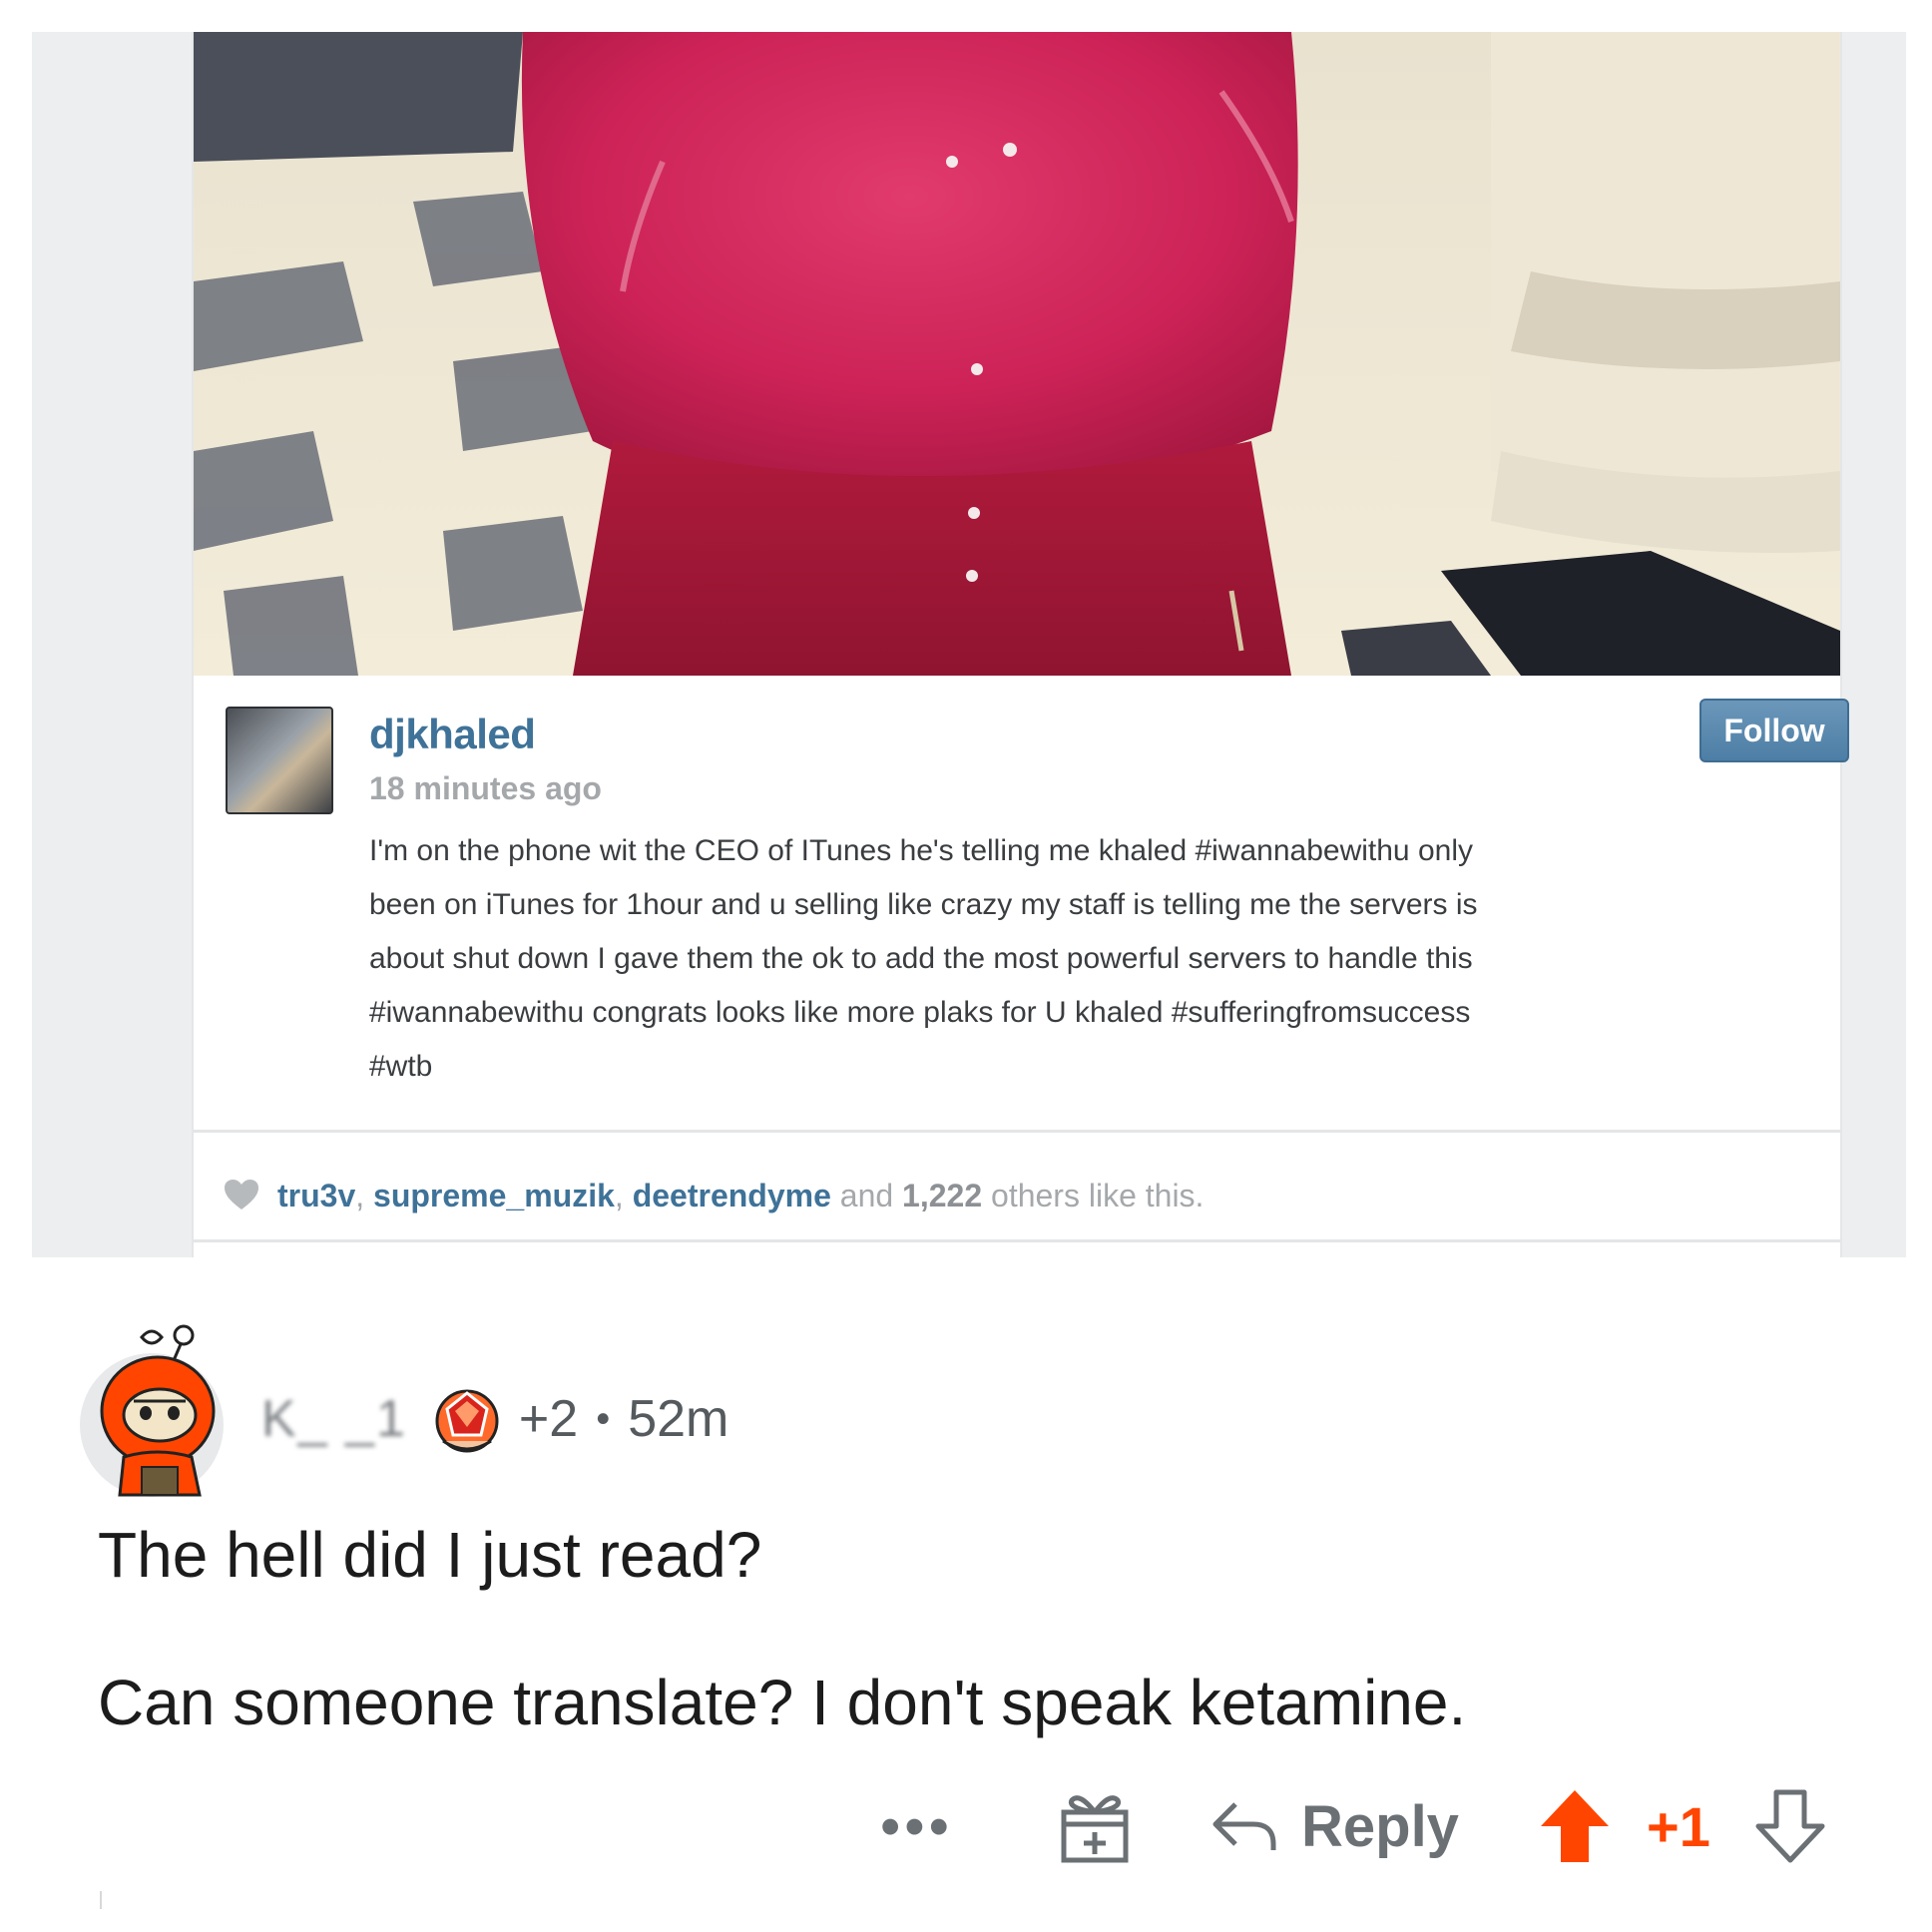  I want to click on reply-arrow-icon, so click(1244, 1826).